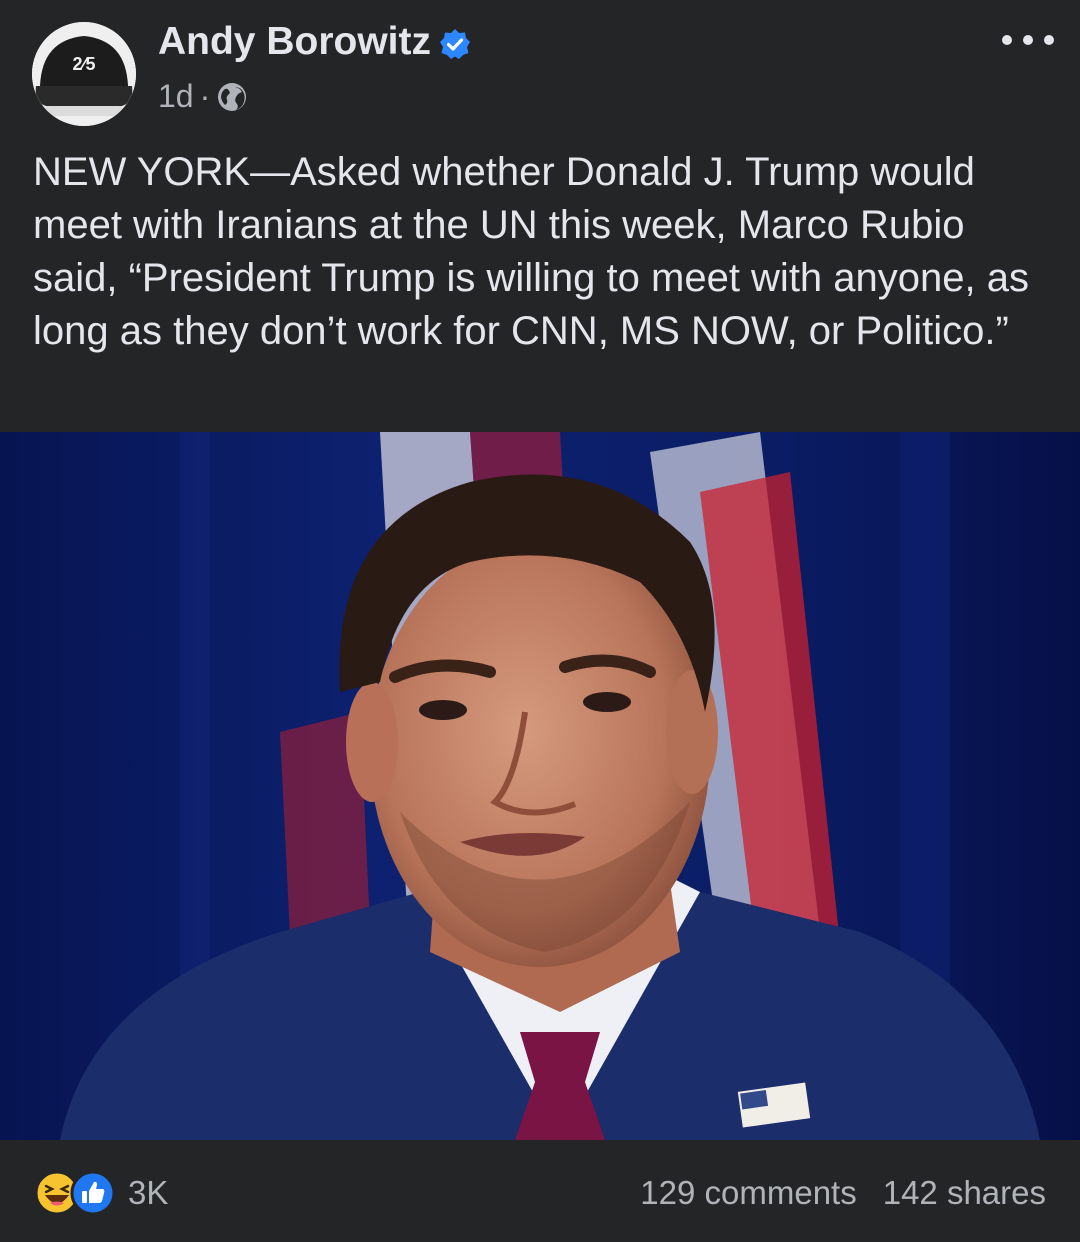 This screenshot has height=1242, width=1080. I want to click on reactions-summary: 3K, so click(101, 1193).